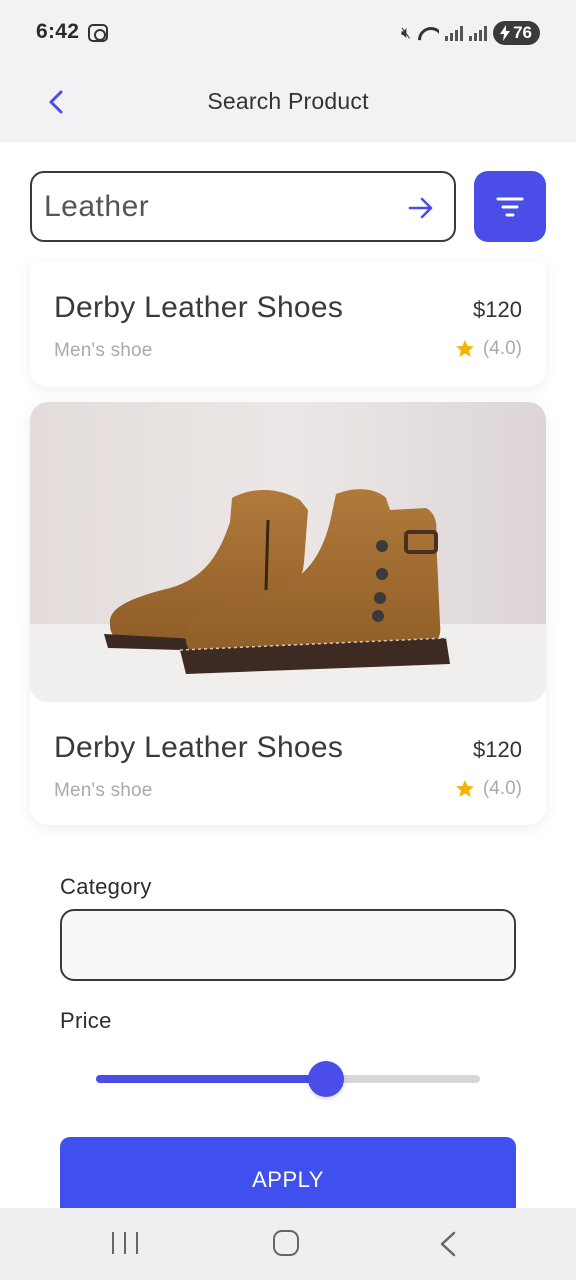 This screenshot has width=576, height=1280. Describe the element at coordinates (86, 1020) in the screenshot. I see `price-label: Price` at that location.